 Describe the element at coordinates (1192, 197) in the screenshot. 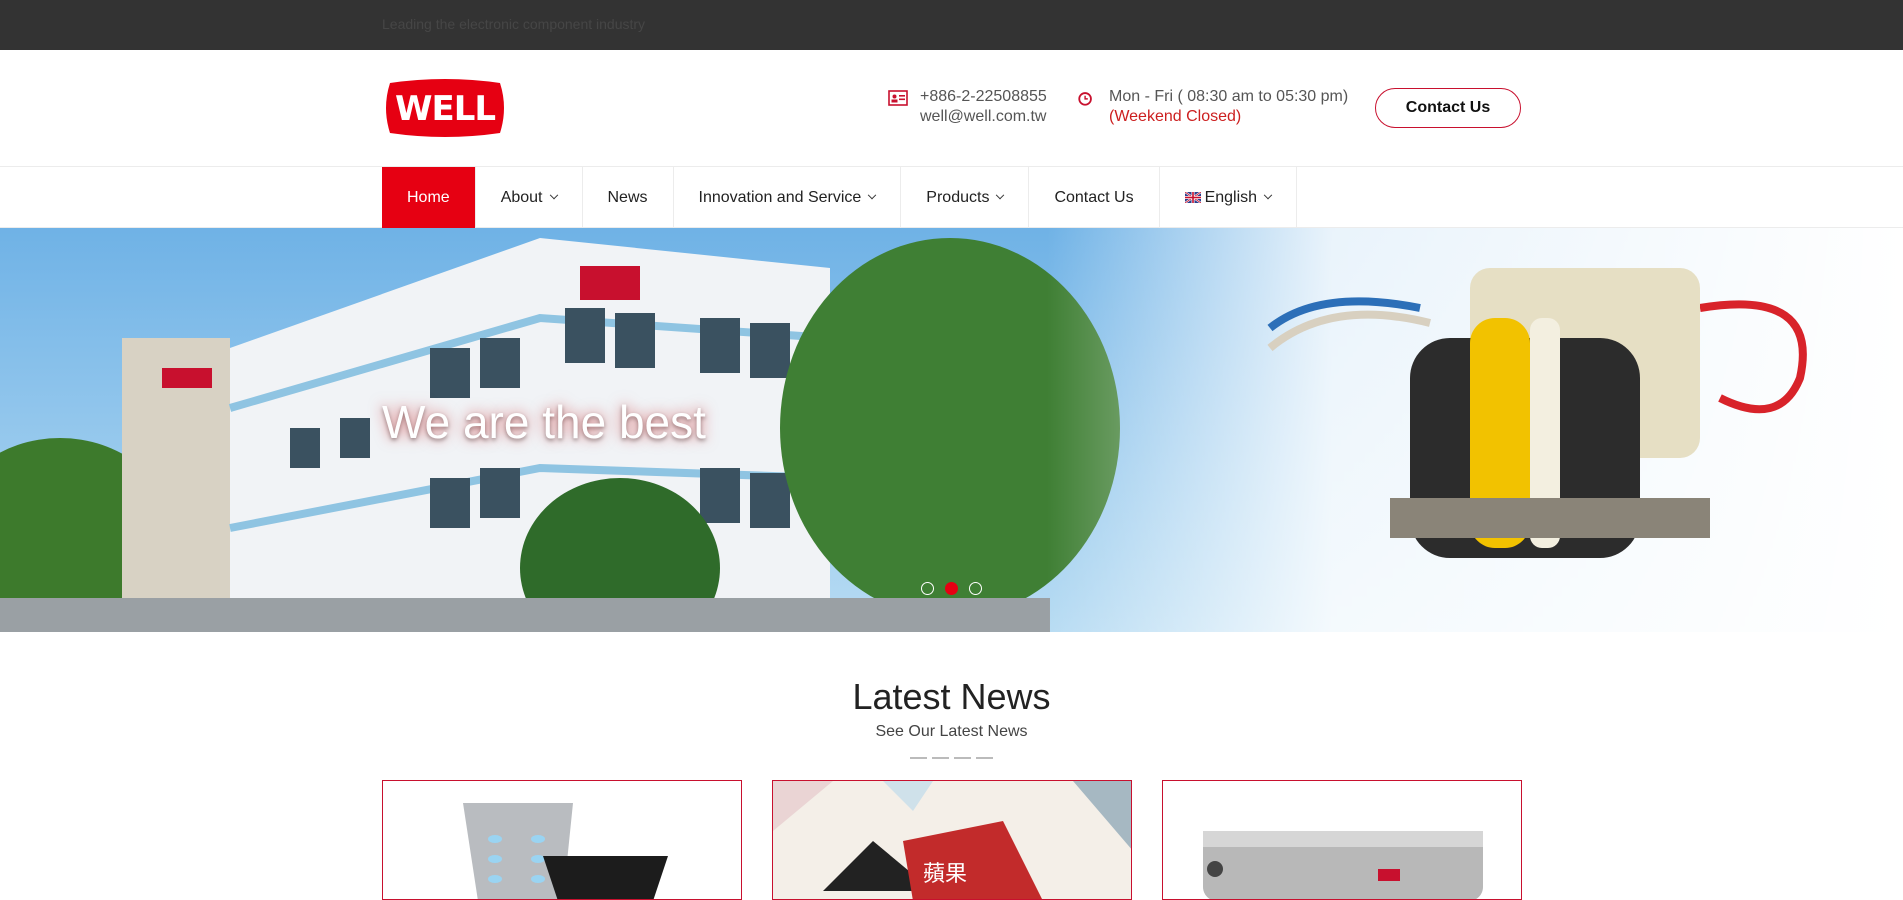

I see `uk-flag-icon` at that location.